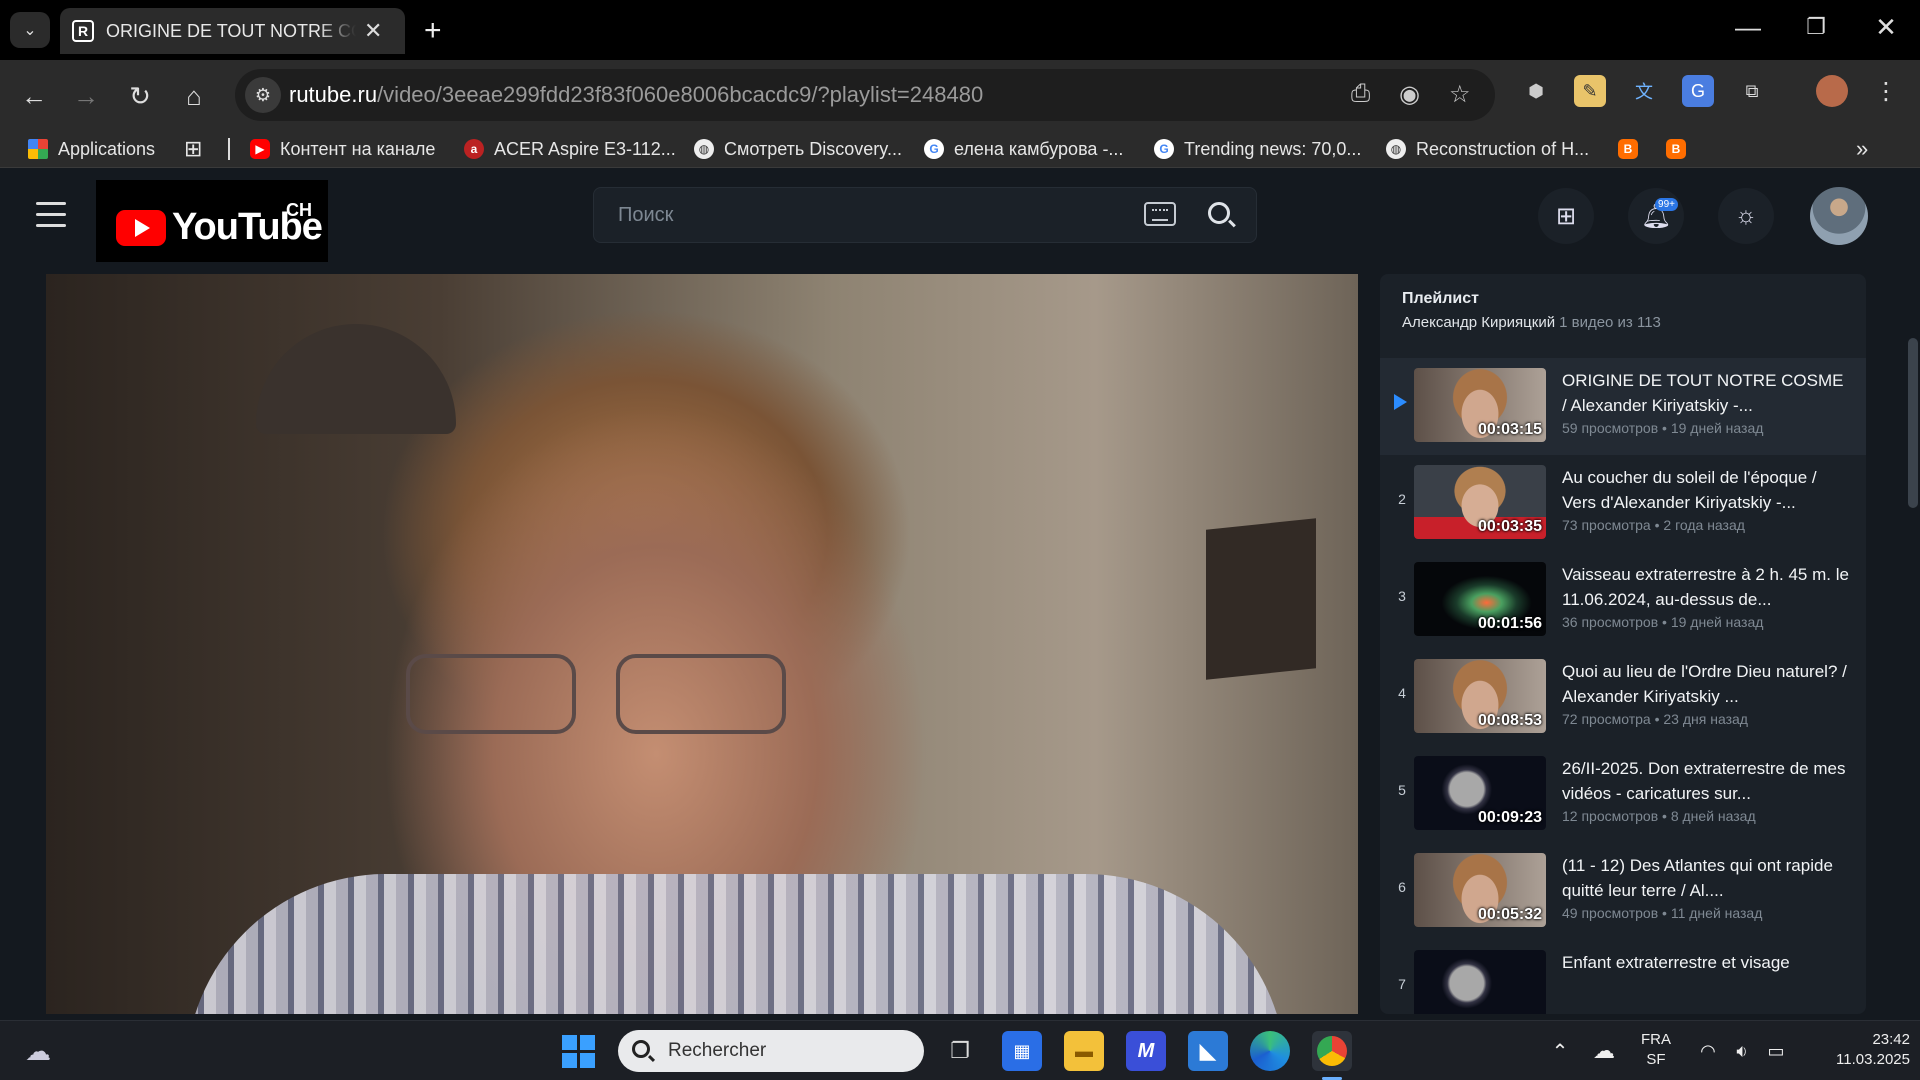 Image resolution: width=1920 pixels, height=1080 pixels. I want to click on weather-cloud-icon: ☁, so click(38, 1051).